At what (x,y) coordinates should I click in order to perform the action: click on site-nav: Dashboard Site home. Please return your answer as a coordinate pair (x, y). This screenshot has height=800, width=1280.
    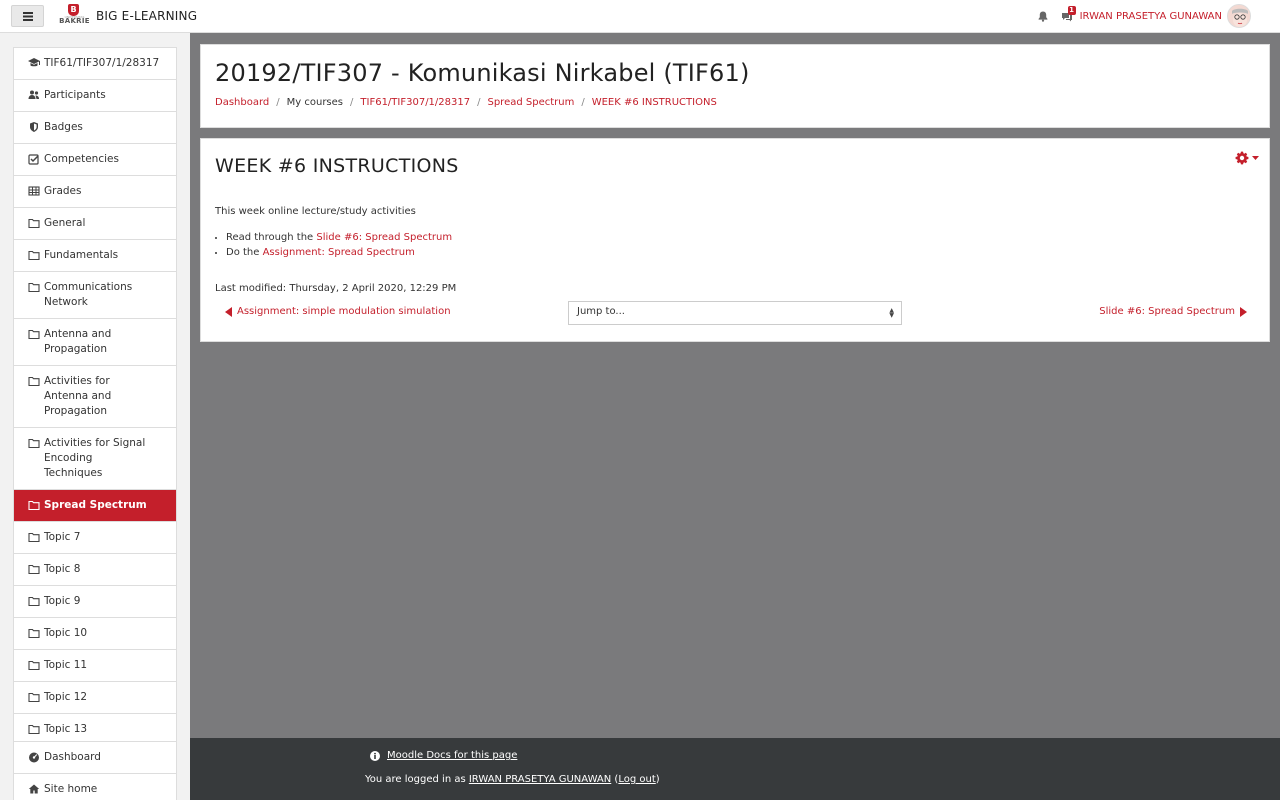
    Looking at the image, I should click on (95, 770).